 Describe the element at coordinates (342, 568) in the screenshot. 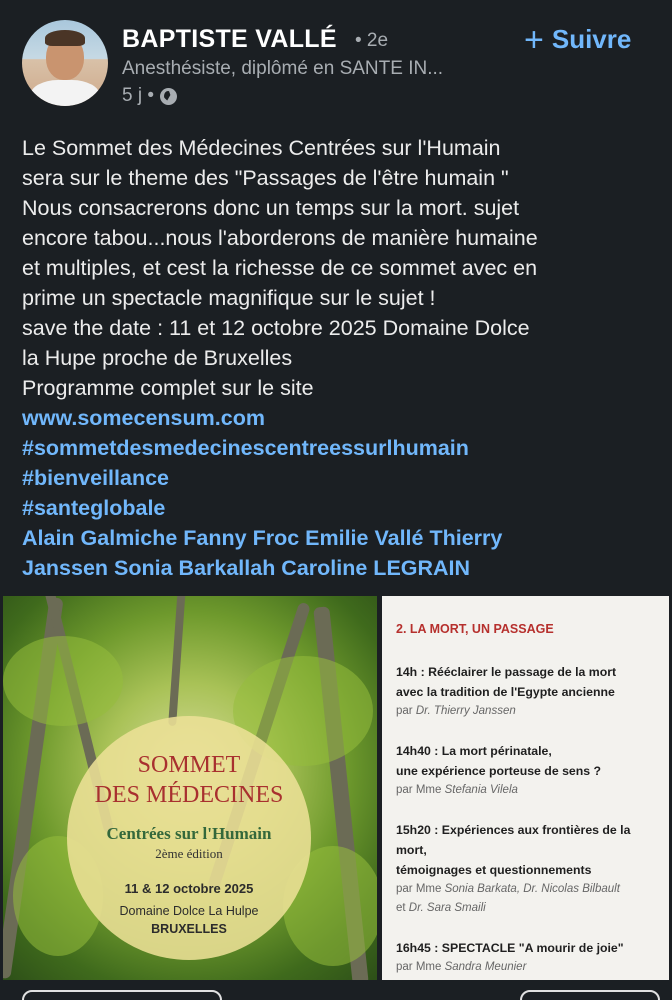

I see `mentions-line: Janssen Sonia Barkallah Caroline LEGRAIN` at that location.